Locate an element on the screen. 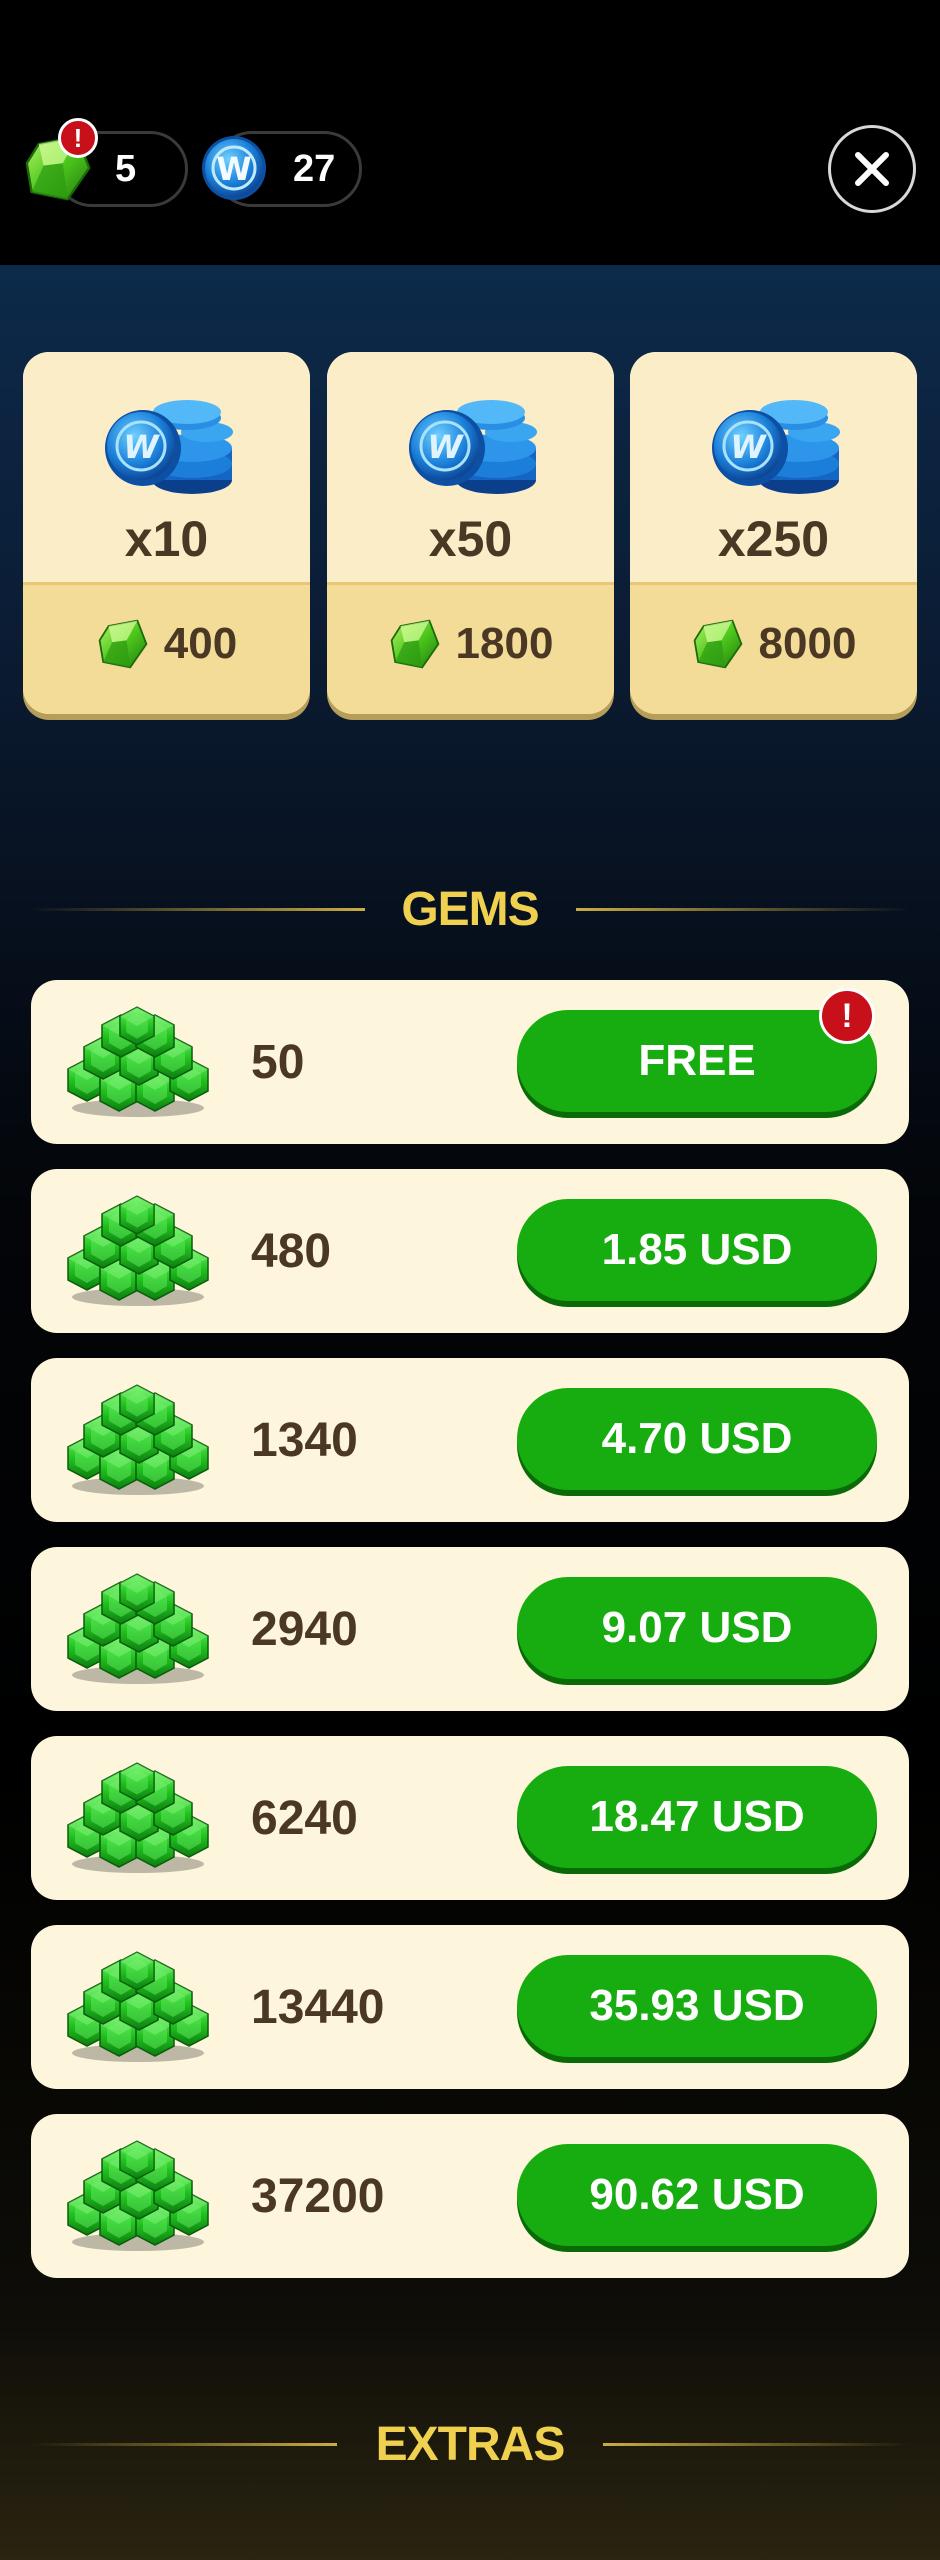 This screenshot has width=940, height=2560. buy-button: 9.07 USD is located at coordinates (697, 1628).